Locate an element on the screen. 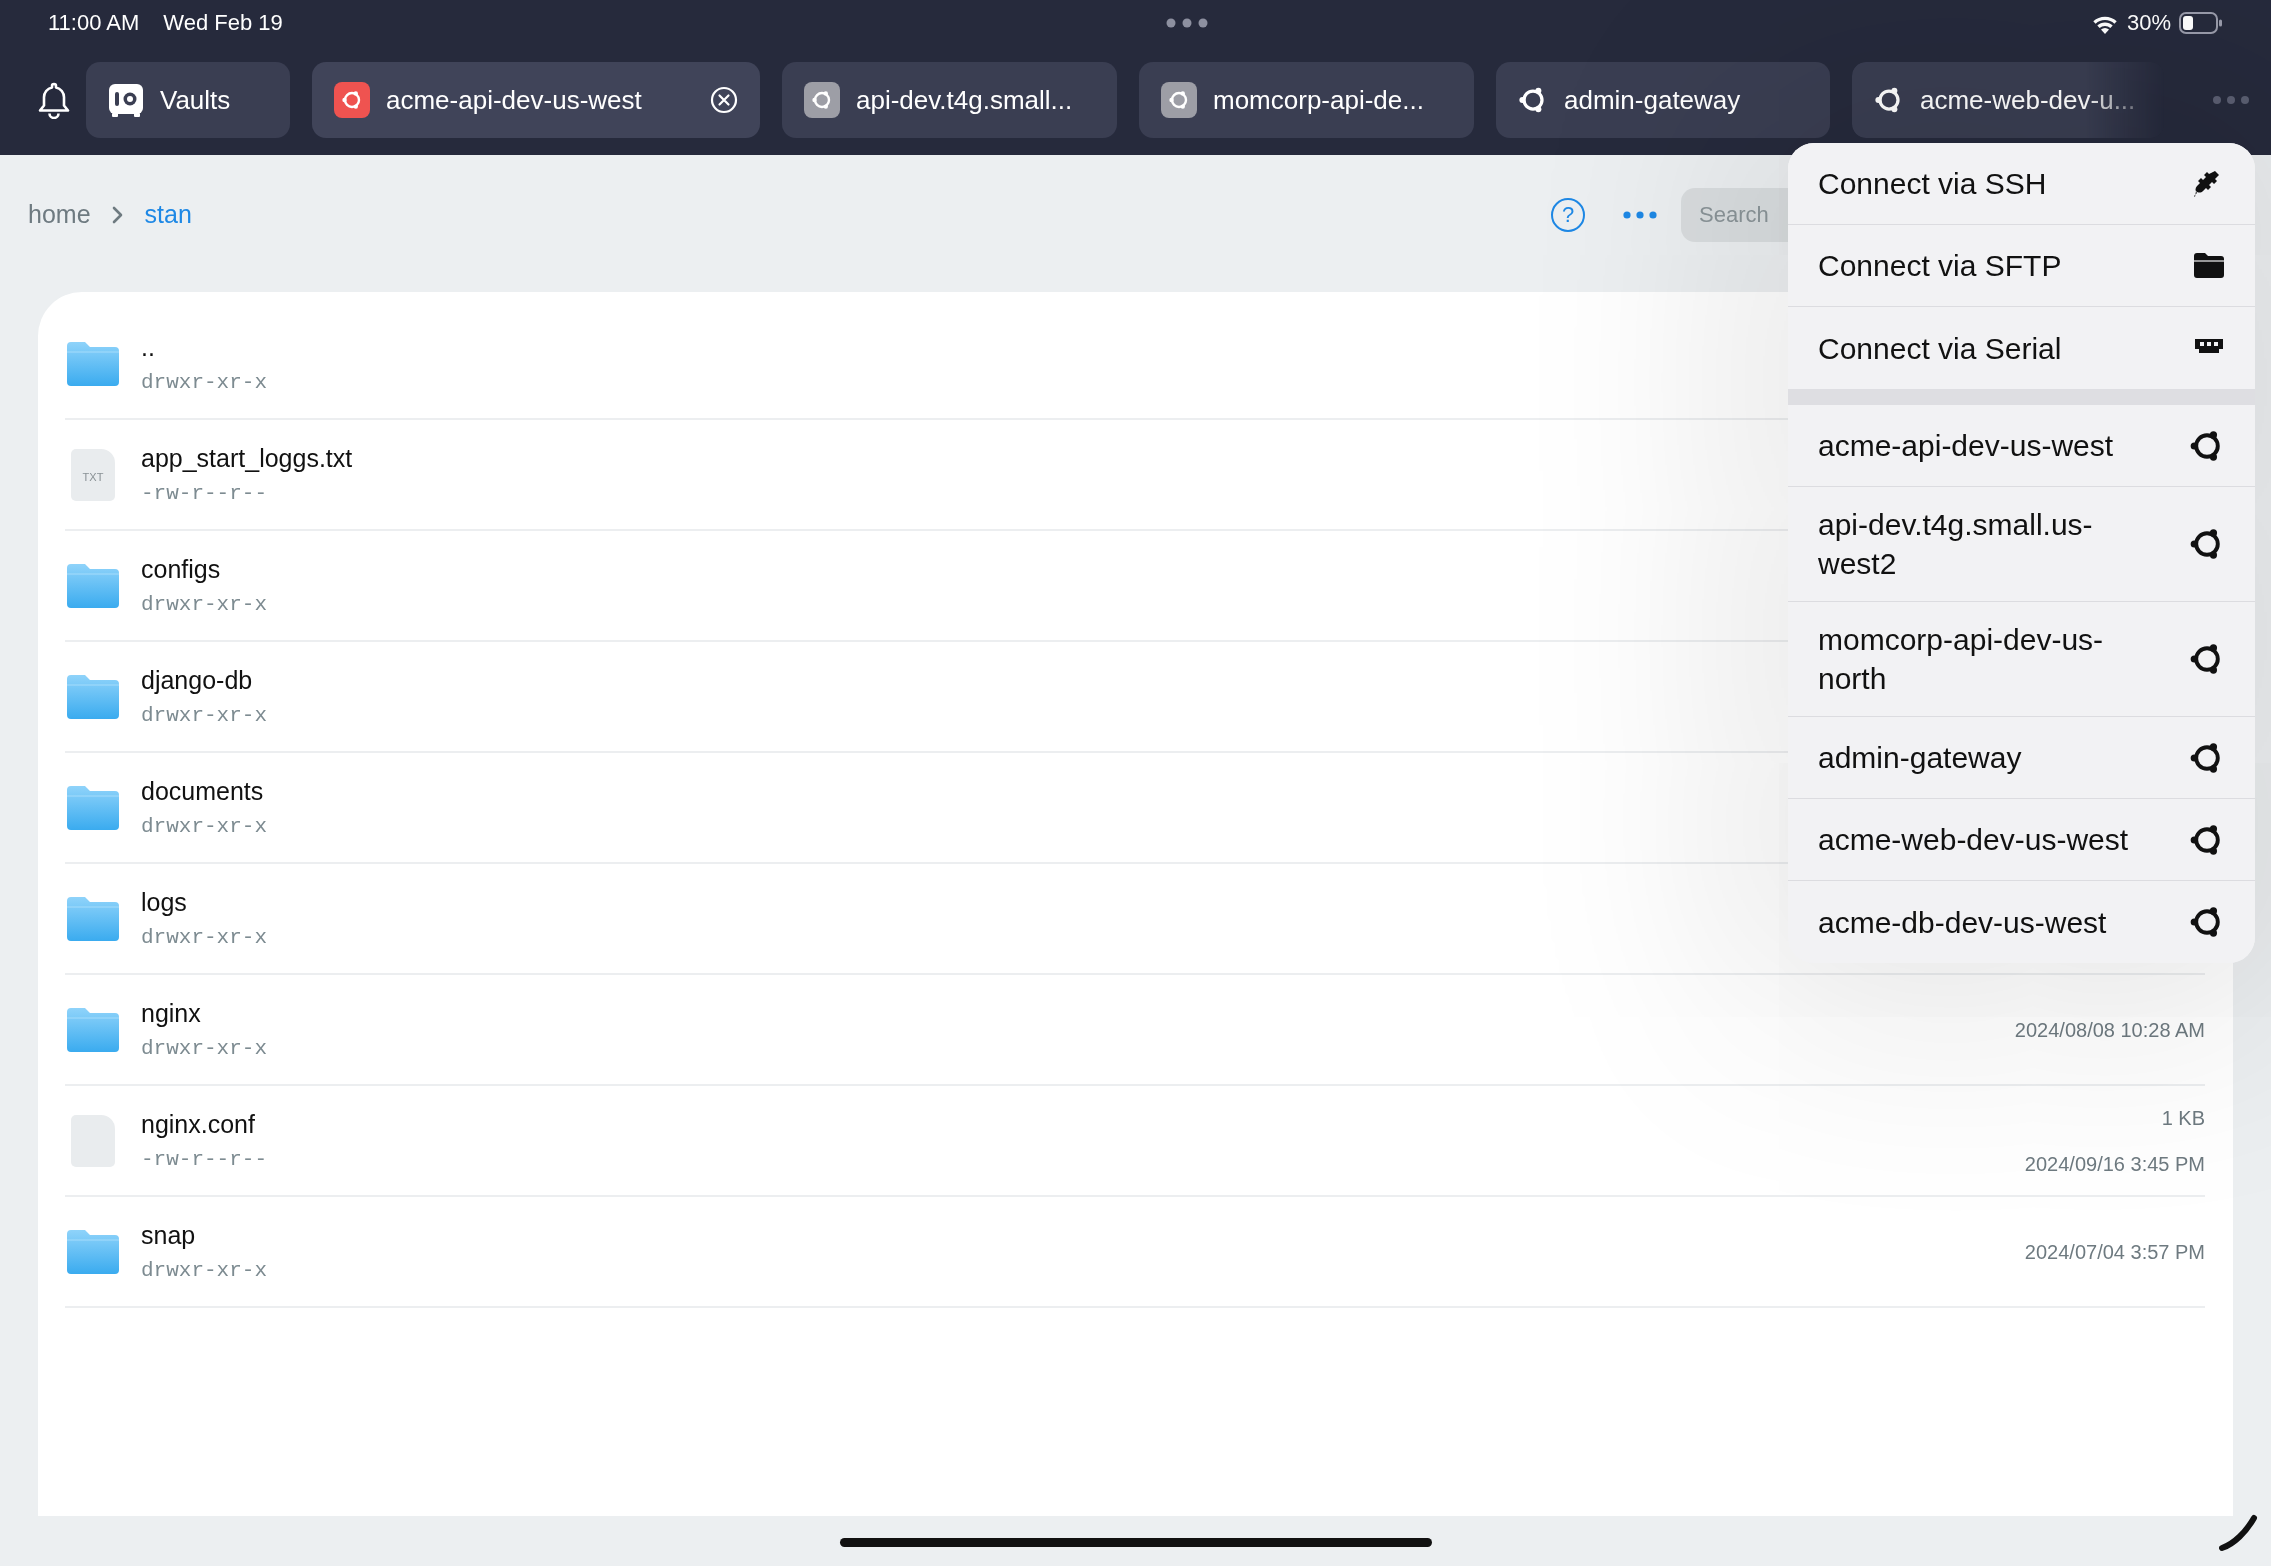  file-name: nginx is located at coordinates (171, 1014).